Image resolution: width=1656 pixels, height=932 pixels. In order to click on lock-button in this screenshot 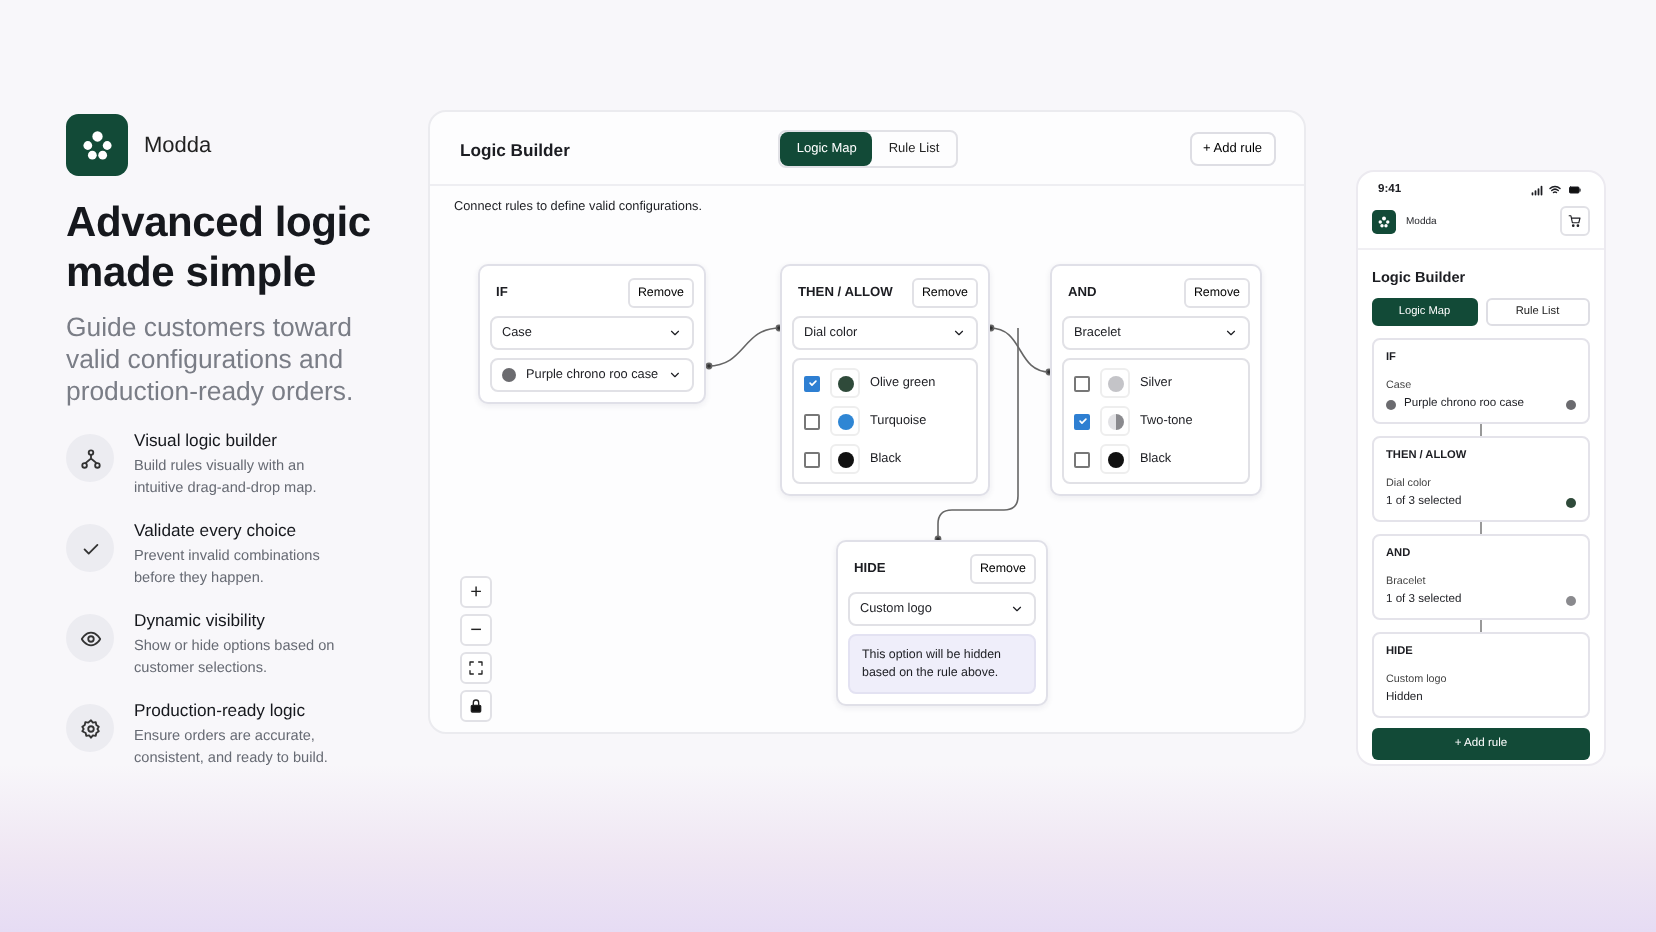, I will do `click(476, 706)`.